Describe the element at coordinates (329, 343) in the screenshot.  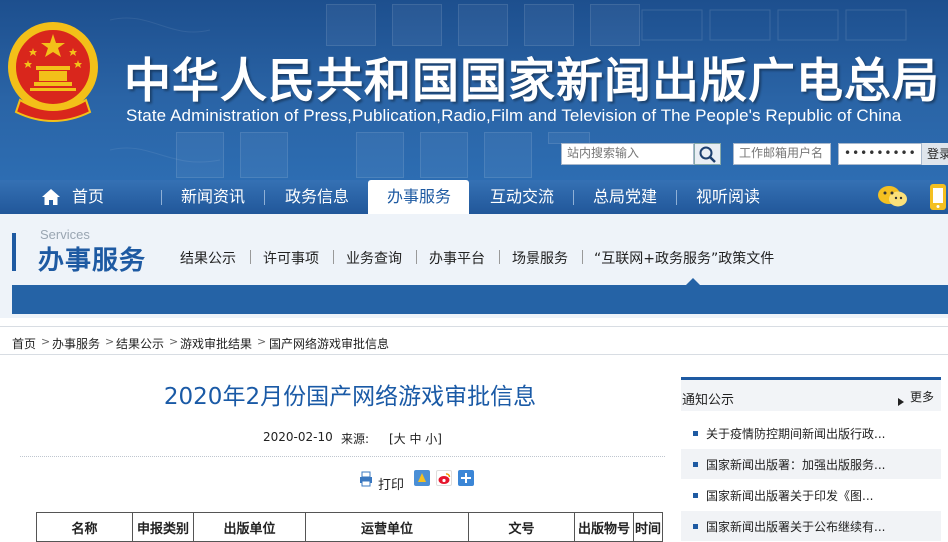
I see `breadcrumb-current: 国产网络游戏审批信息` at that location.